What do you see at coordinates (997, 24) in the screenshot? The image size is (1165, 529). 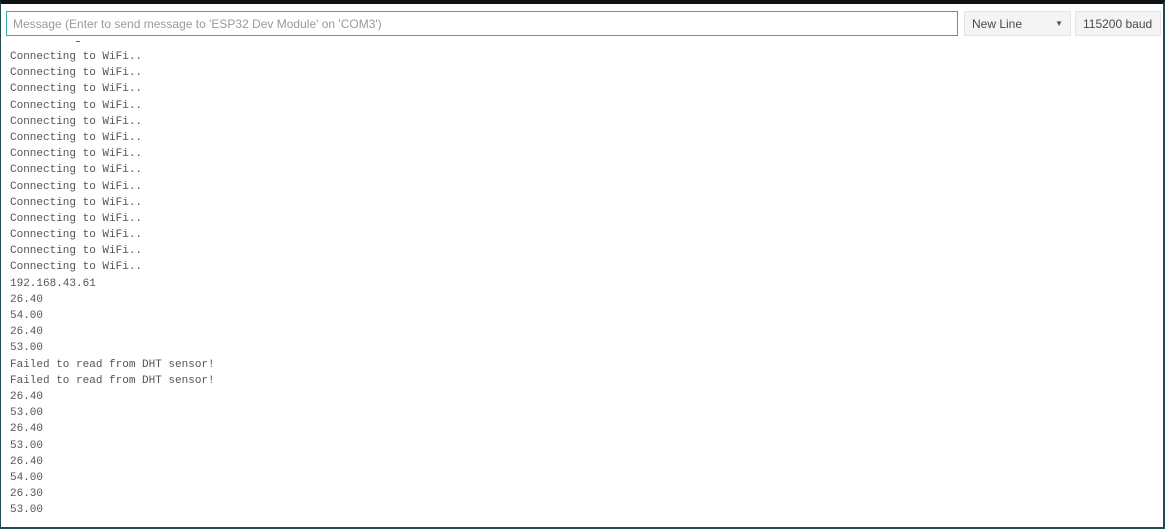 I see `line-ending-value: New Line` at bounding box center [997, 24].